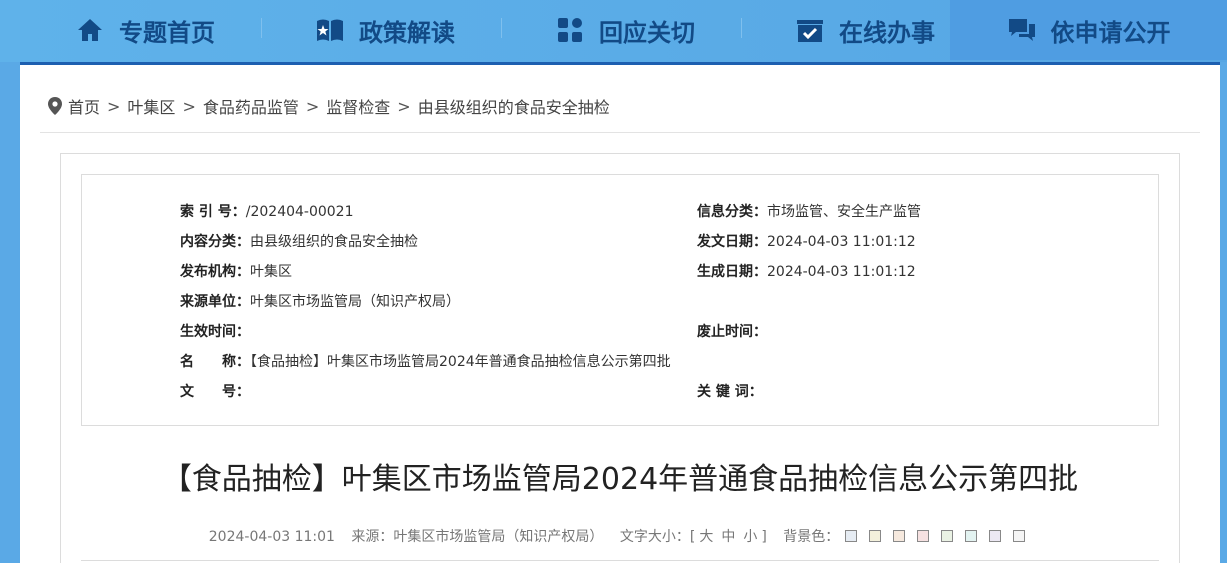  Describe the element at coordinates (806, 242) in the screenshot. I see `meta-publish-date: 发文日期：2024-04-03 11:01:12` at that location.